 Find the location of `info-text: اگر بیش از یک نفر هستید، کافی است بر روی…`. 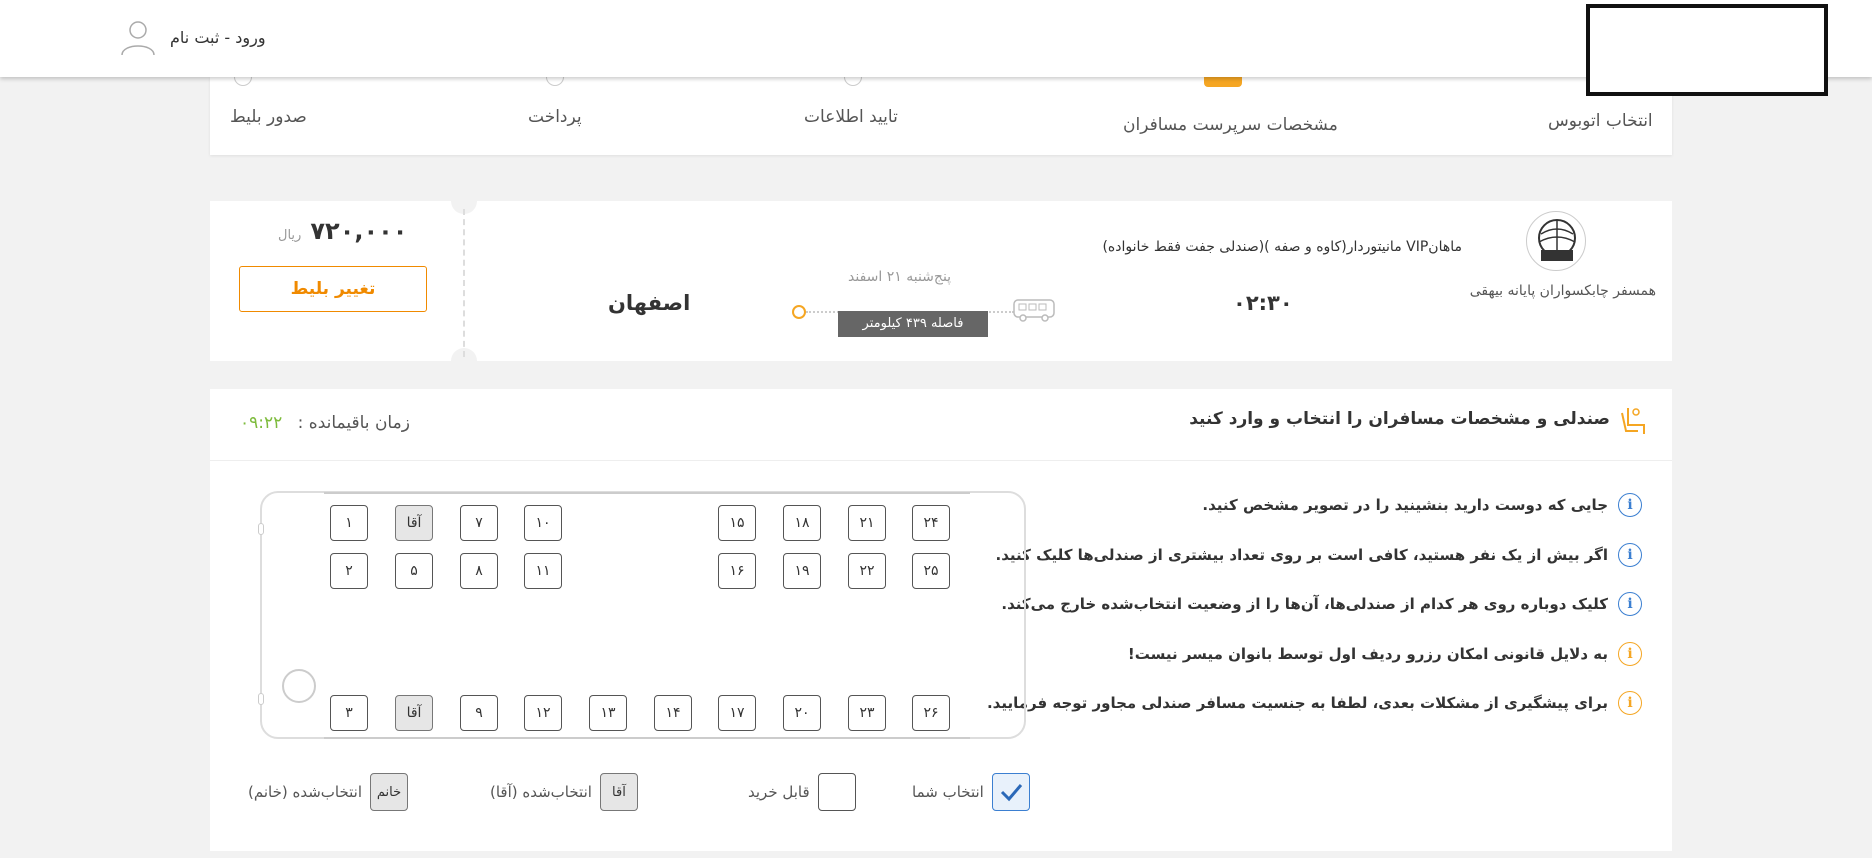

info-text: اگر بیش از یک نفر هستید، کافی است بر روی… is located at coordinates (1301, 554).